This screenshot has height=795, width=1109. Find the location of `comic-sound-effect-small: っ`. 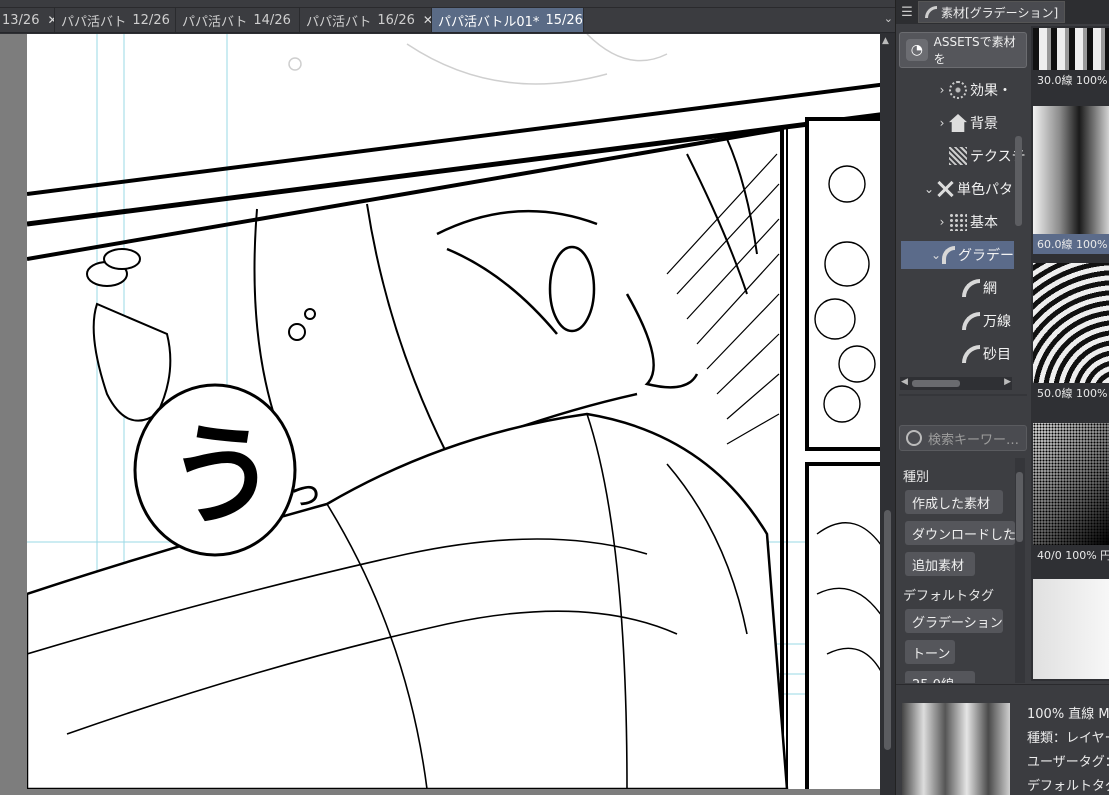

comic-sound-effect-small: っ is located at coordinates (305, 492).